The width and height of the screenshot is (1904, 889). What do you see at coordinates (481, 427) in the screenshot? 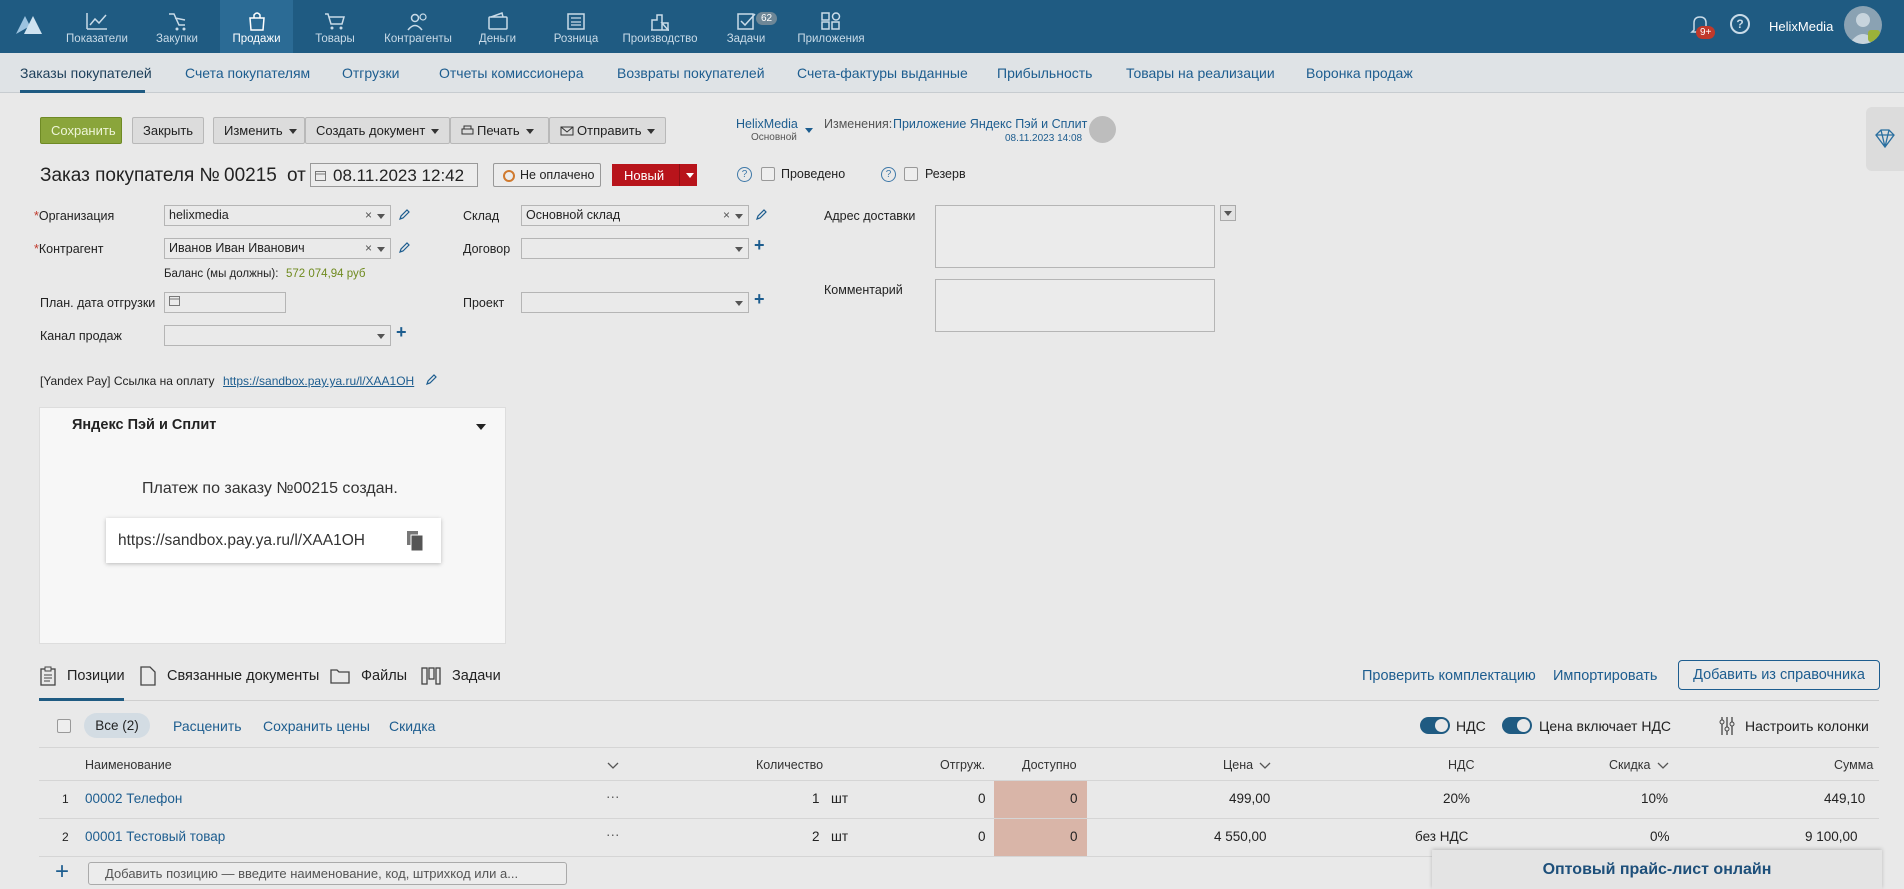
I see `collapse-chevron-icon` at bounding box center [481, 427].